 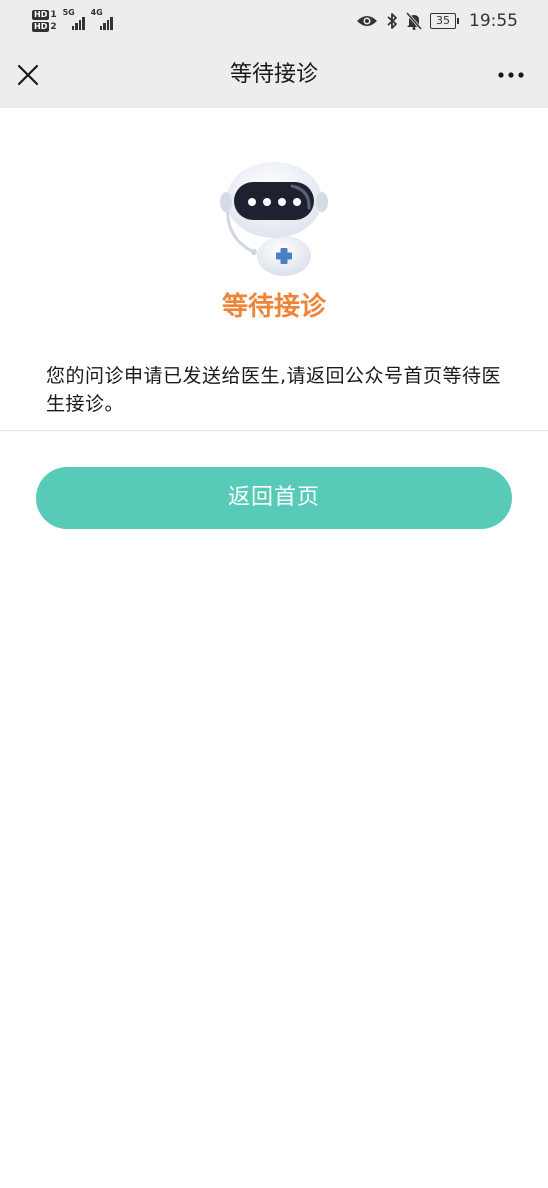 I want to click on status-message: 您的问诊申请已发送给医生,请返回公众号首页等待医生接诊。, so click(x=274, y=390).